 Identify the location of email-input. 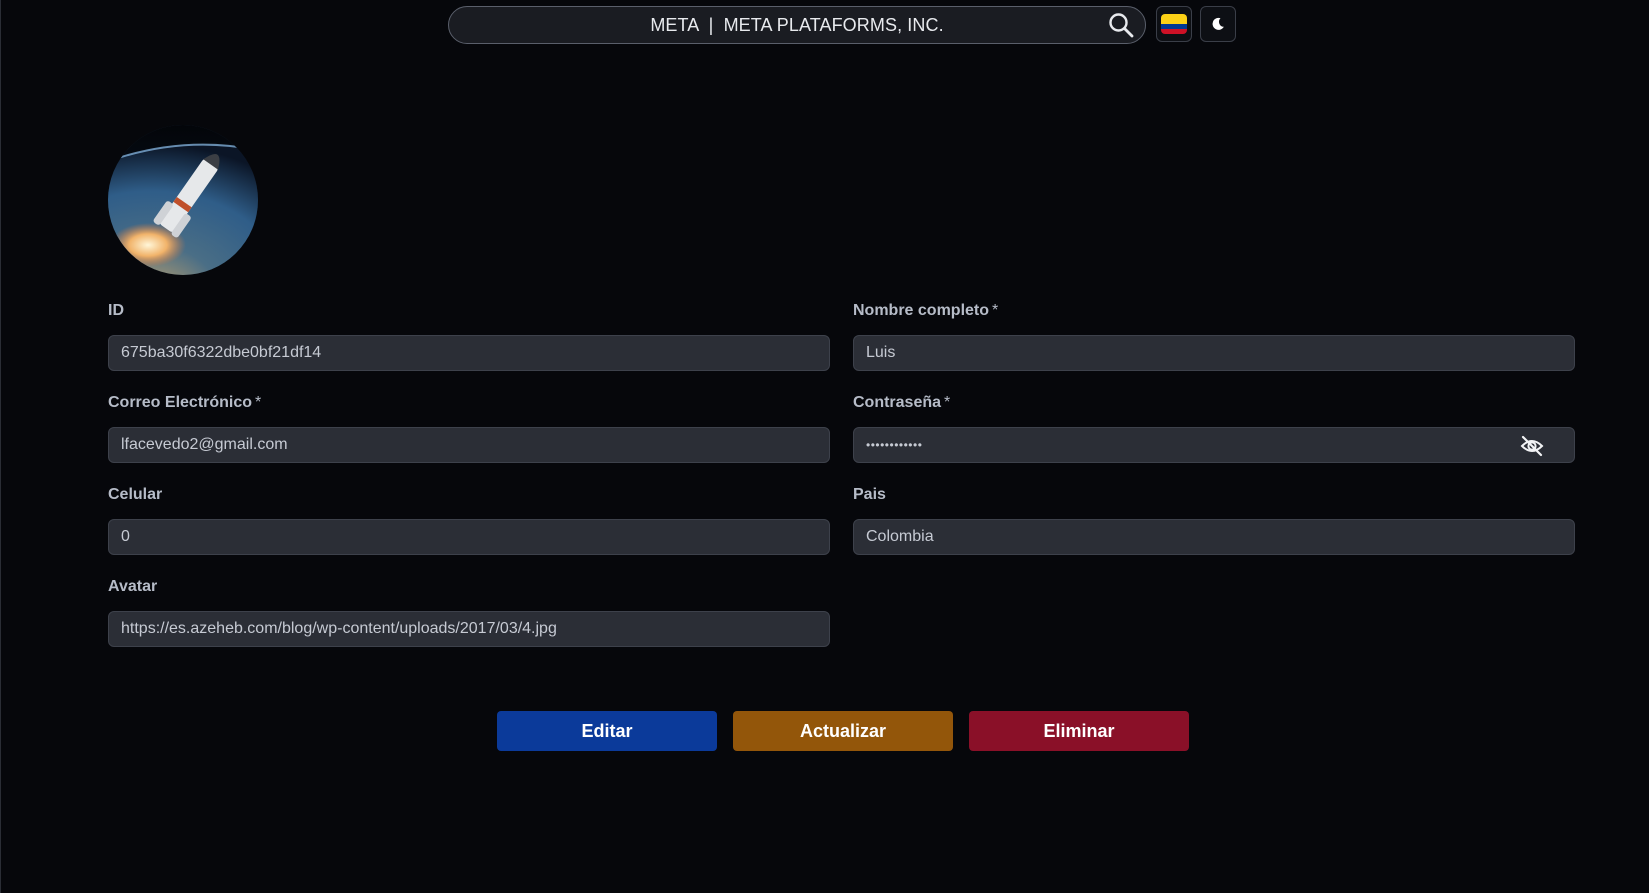
(475, 445).